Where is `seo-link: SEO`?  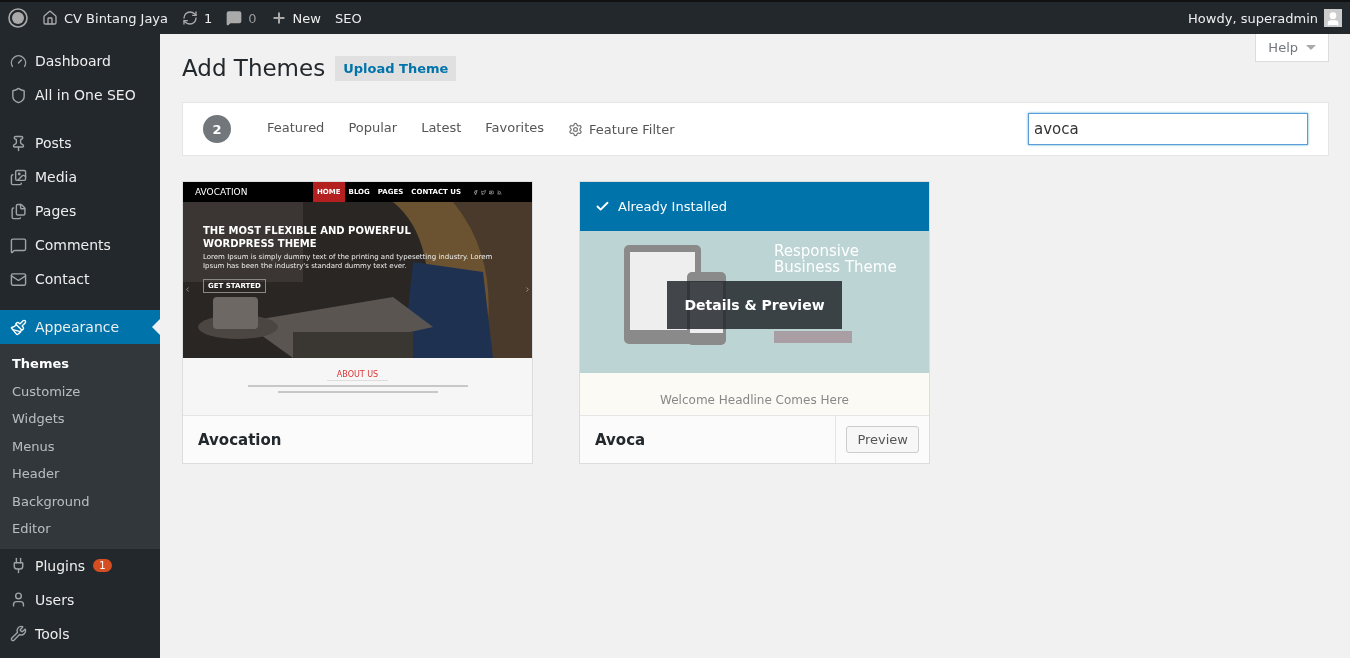
seo-link: SEO is located at coordinates (348, 18).